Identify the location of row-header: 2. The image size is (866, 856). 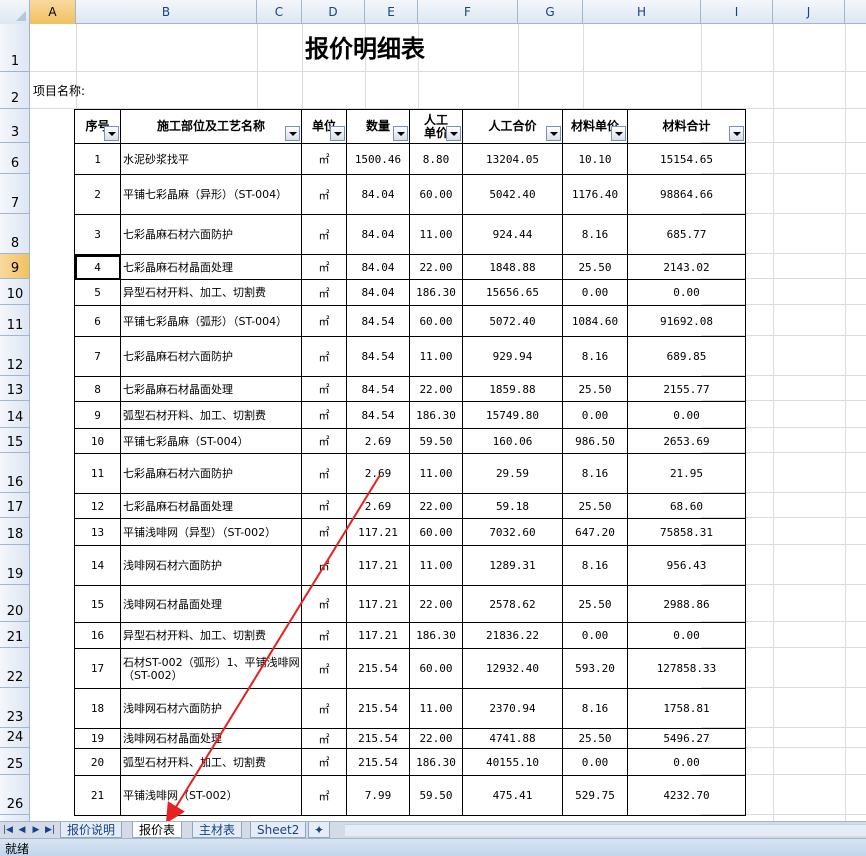
(14, 90).